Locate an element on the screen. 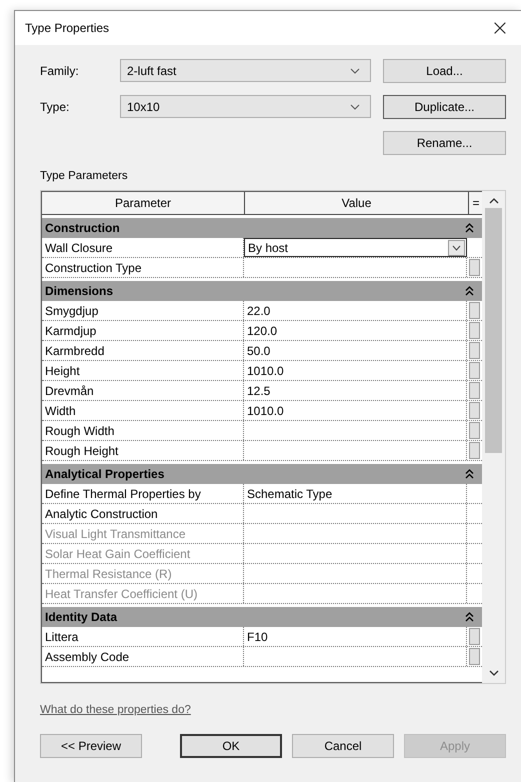 The height and width of the screenshot is (782, 521). parameter-name: Solar Heat Gain Coefficient is located at coordinates (143, 553).